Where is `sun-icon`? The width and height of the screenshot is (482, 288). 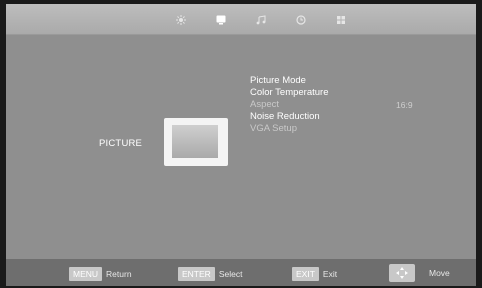
sun-icon is located at coordinates (181, 20).